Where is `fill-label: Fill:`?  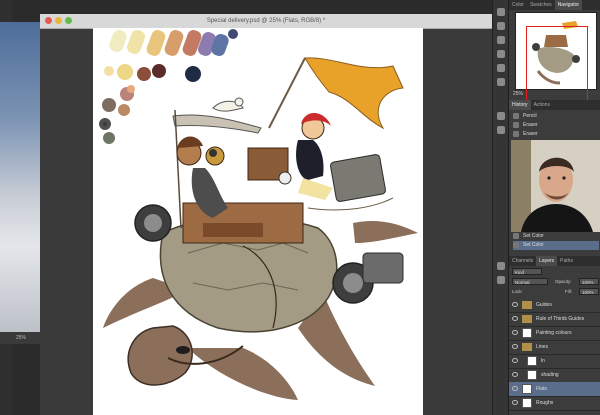 fill-label: Fill: is located at coordinates (568, 291).